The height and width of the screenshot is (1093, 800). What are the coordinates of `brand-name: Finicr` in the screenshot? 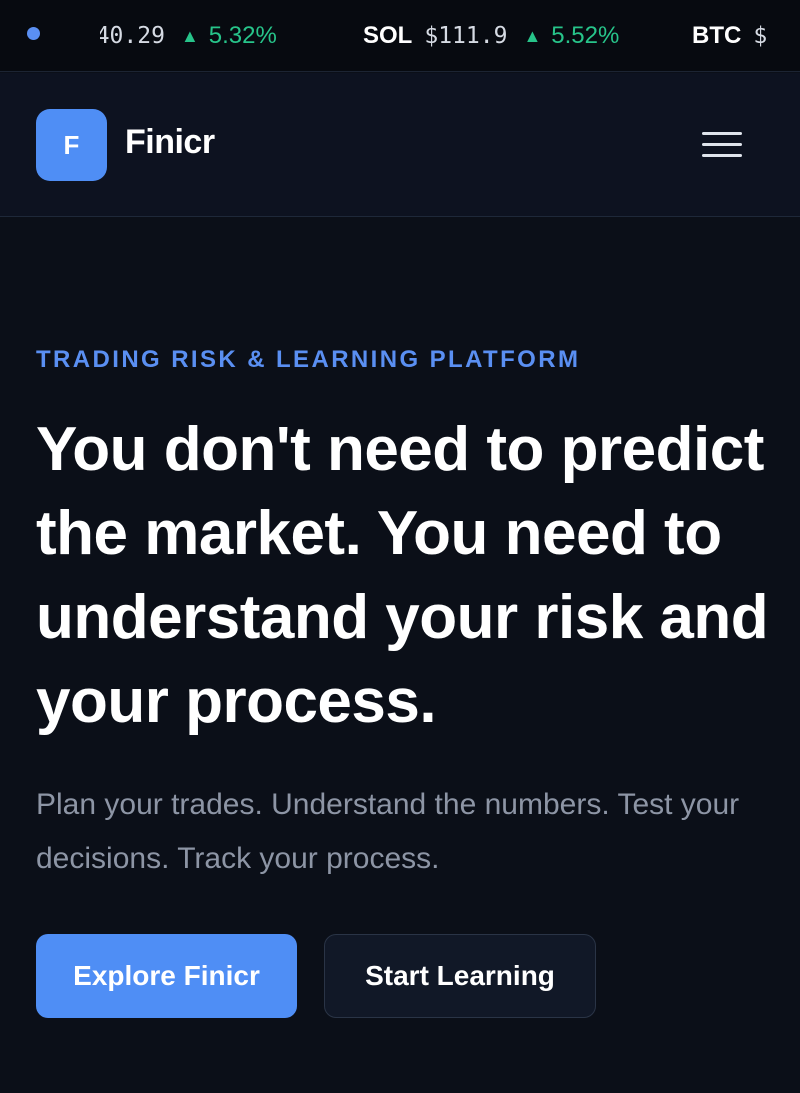 It's located at (170, 142).